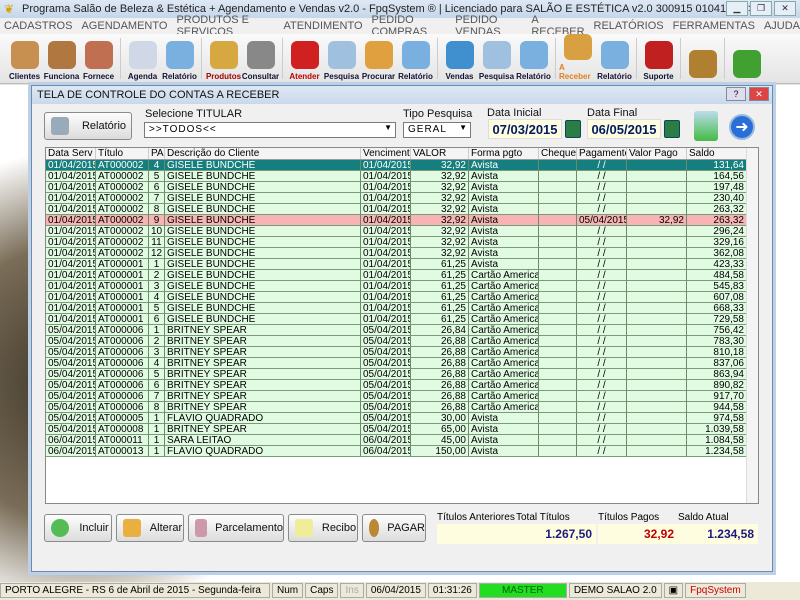  I want to click on parcelamento-button: Parcelamento, so click(236, 528).